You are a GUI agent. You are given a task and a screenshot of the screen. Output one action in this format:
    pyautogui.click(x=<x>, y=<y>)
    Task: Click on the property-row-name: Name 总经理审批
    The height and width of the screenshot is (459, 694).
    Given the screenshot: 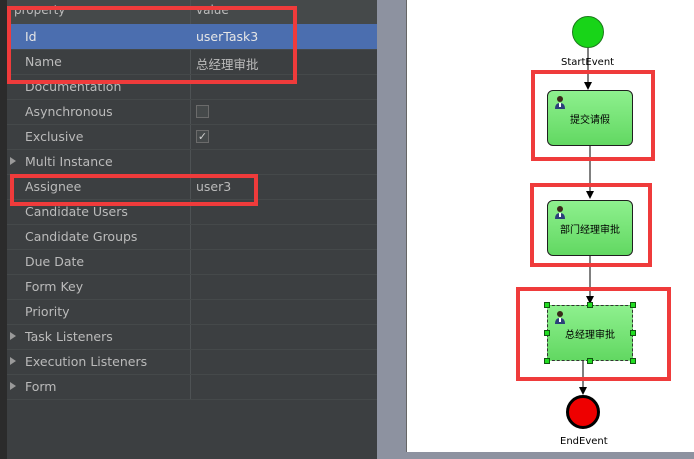 What is the action you would take?
    pyautogui.click(x=192, y=62)
    